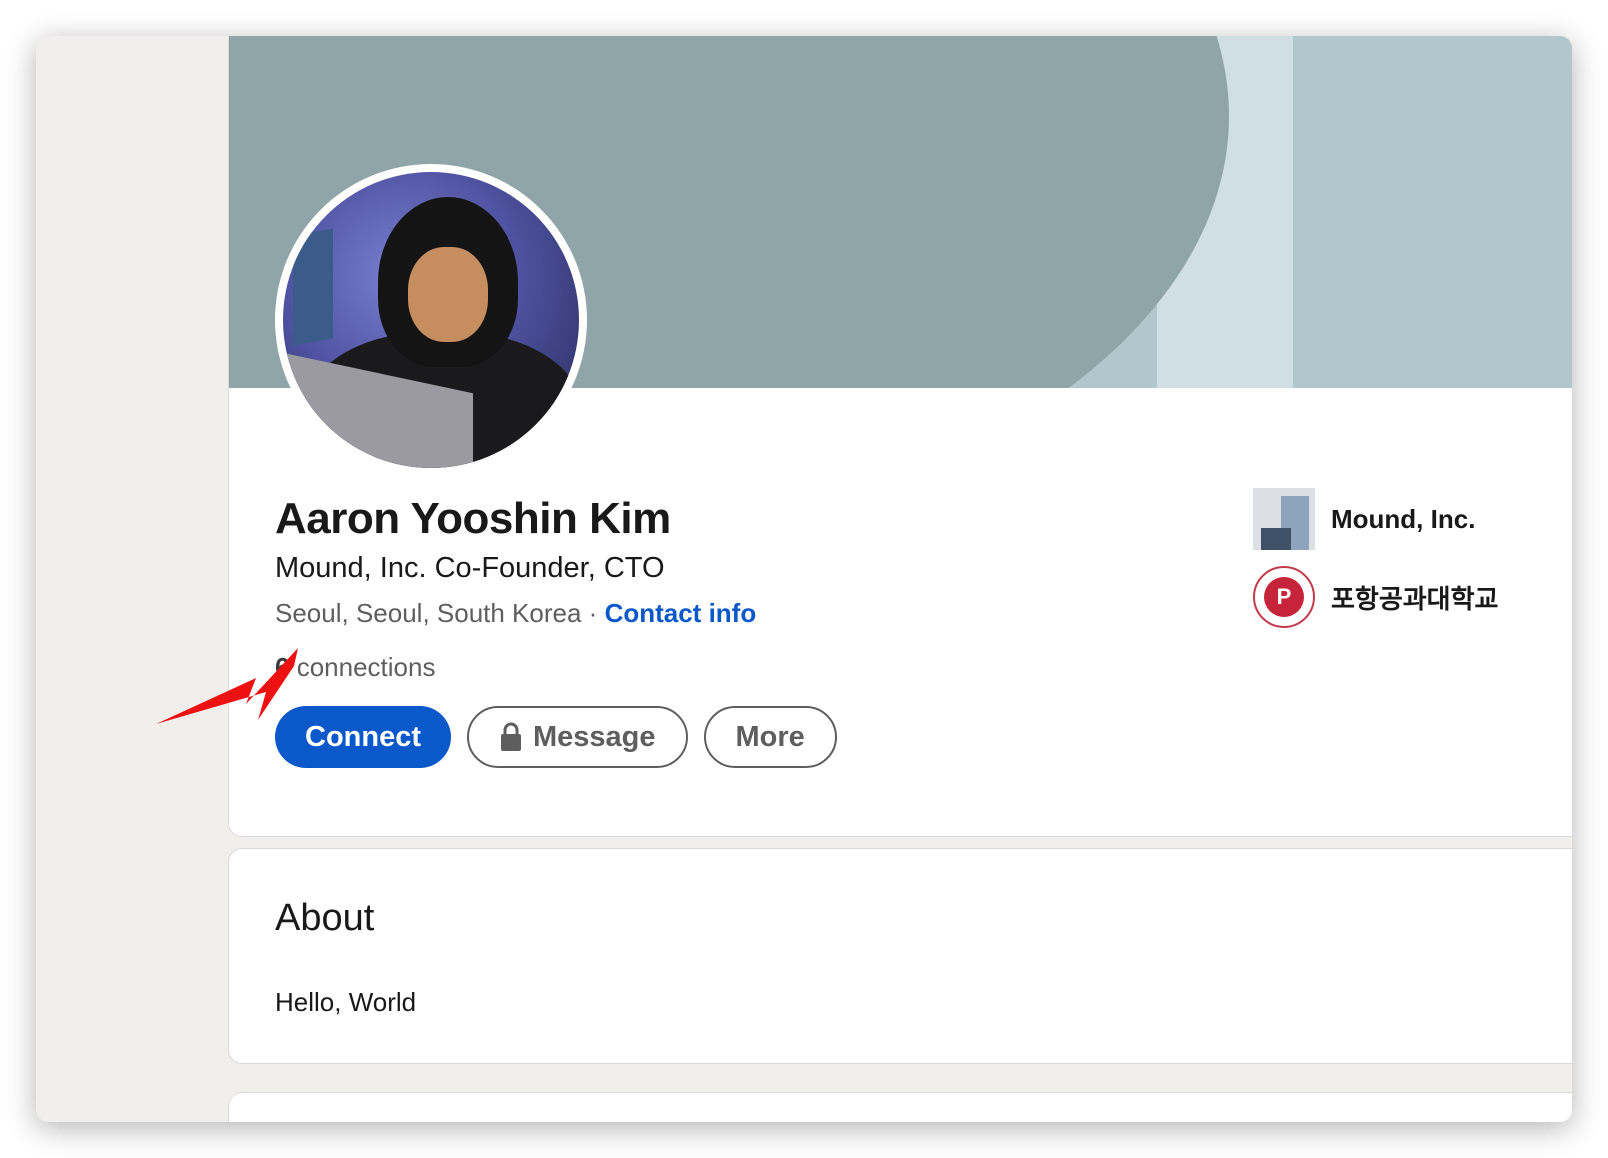 This screenshot has height=1158, width=1608. I want to click on location-line: Seoul, Seoul, South Korea · Contact info, so click(515, 613).